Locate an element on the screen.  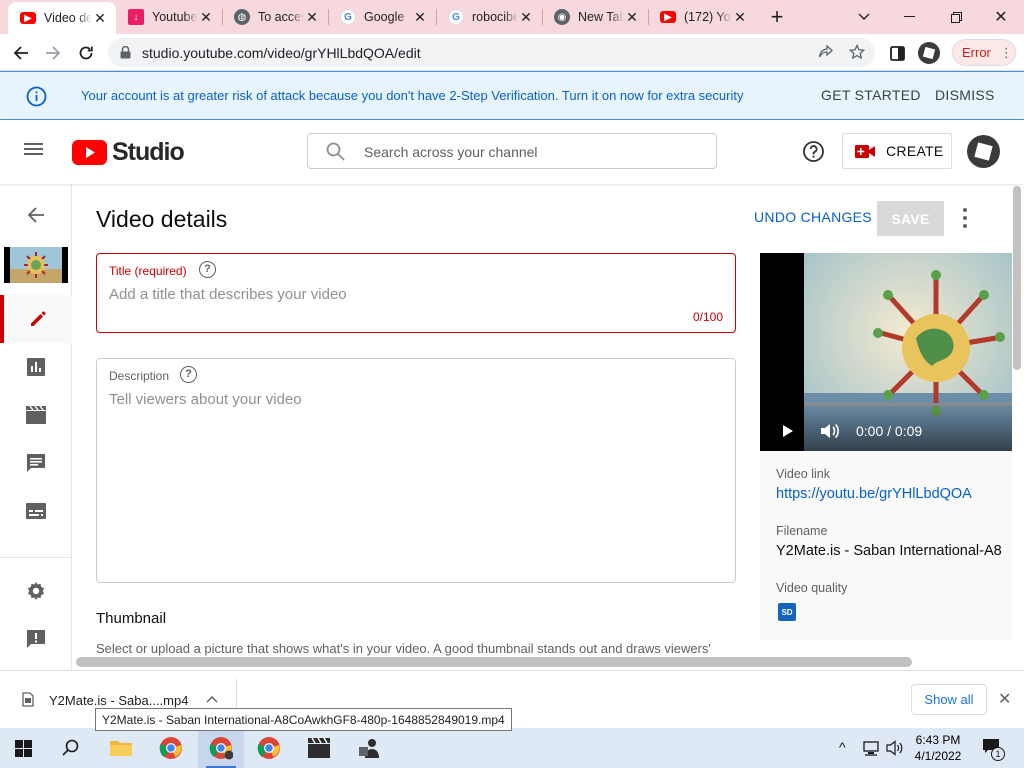
close-download-bar-button: ✕ is located at coordinates (1004, 699).